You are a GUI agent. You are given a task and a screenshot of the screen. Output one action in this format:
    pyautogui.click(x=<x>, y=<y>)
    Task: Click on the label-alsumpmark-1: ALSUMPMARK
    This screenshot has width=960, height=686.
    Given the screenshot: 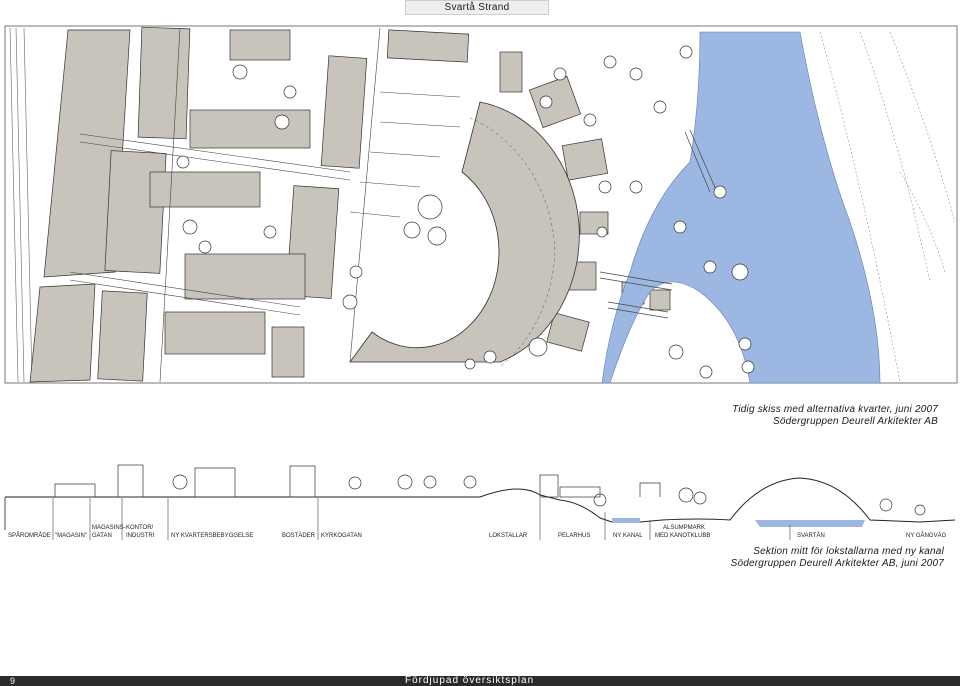 What is the action you would take?
    pyautogui.click(x=684, y=528)
    